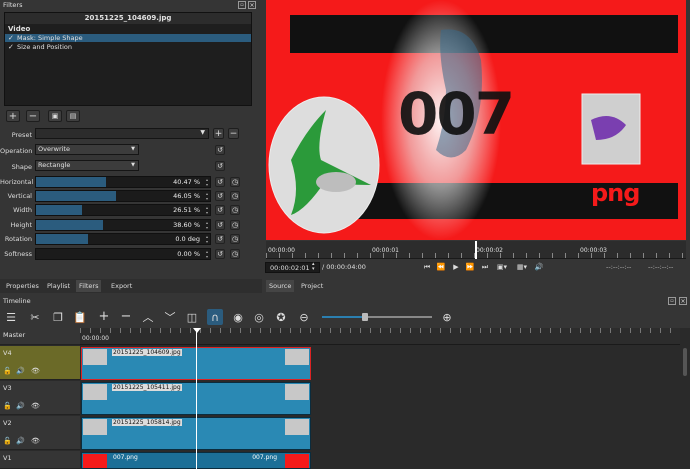 The height and width of the screenshot is (469, 690). What do you see at coordinates (40, 460) in the screenshot?
I see `track-header-v1: V1` at bounding box center [40, 460].